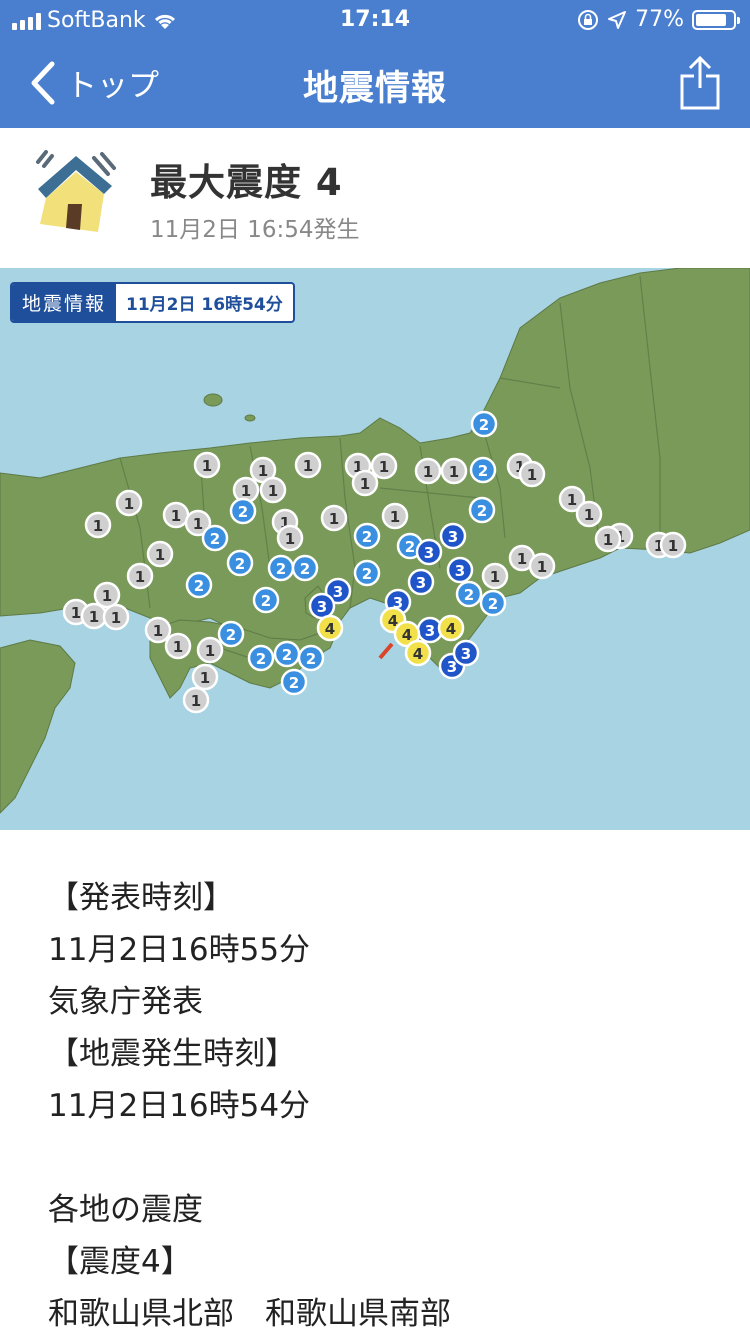 The image size is (750, 1340). What do you see at coordinates (179, 950) in the screenshot?
I see `detail-line: 11月2日16時55分` at bounding box center [179, 950].